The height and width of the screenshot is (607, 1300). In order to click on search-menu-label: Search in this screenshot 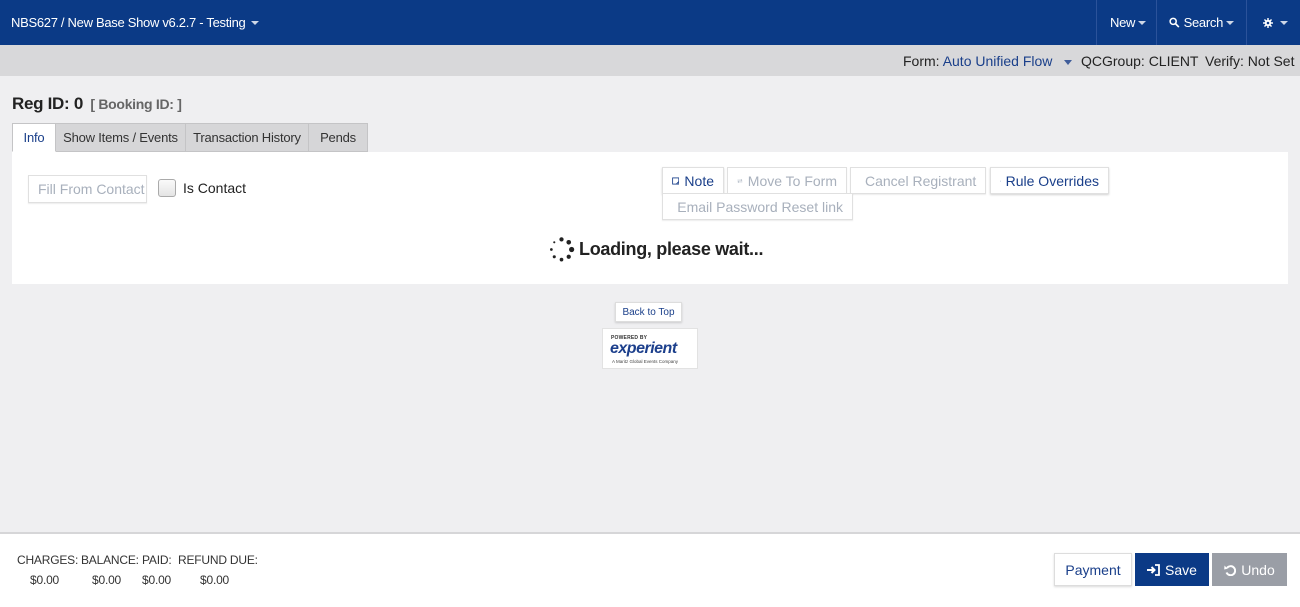, I will do `click(1203, 22)`.